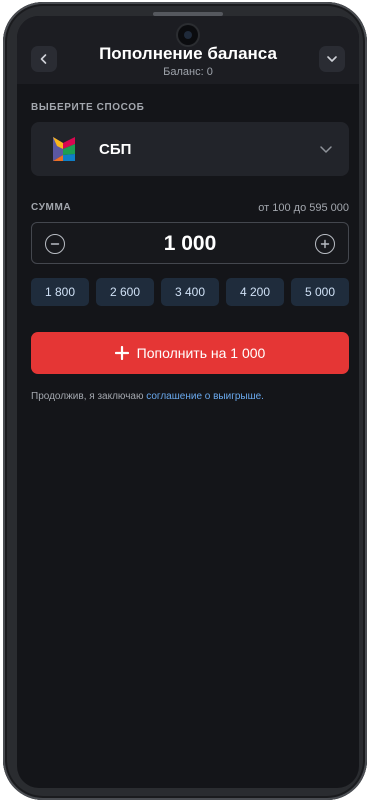 The width and height of the screenshot is (370, 802). Describe the element at coordinates (188, 53) in the screenshot. I see `page-title: Пополнение баланса` at that location.